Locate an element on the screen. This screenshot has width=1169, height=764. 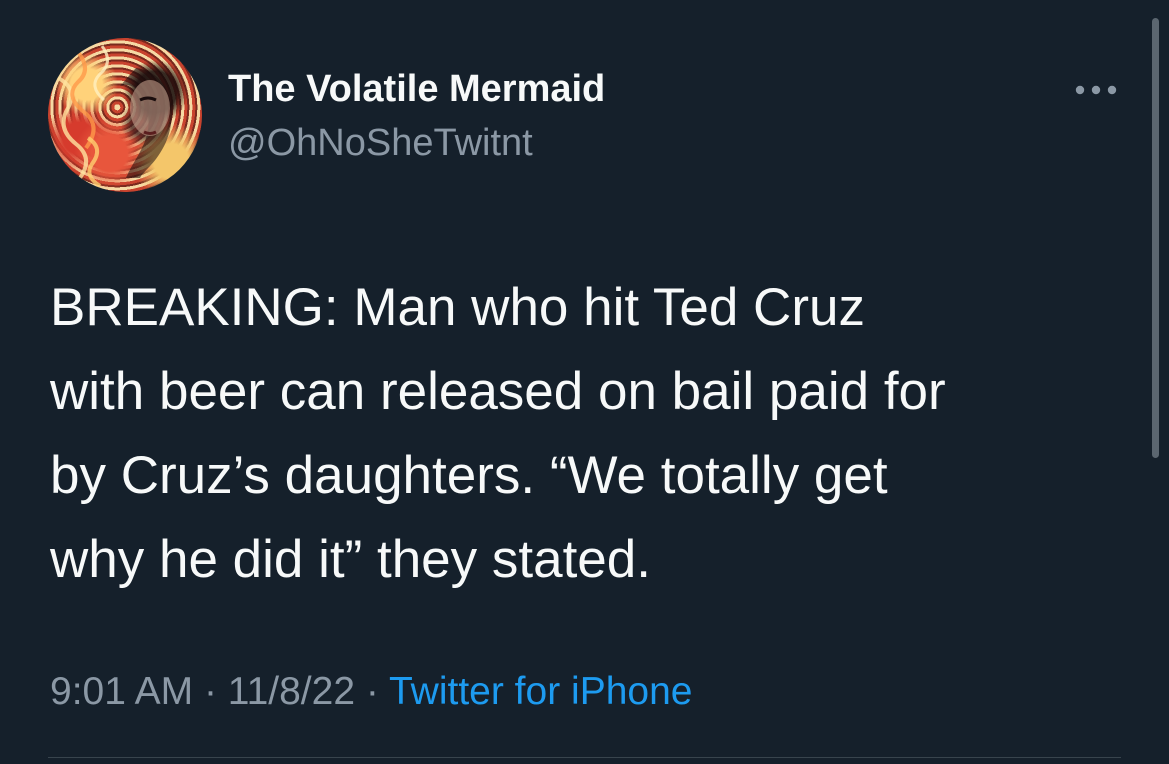
author-handle: @OhNoSheTwitnt is located at coordinates (380, 143).